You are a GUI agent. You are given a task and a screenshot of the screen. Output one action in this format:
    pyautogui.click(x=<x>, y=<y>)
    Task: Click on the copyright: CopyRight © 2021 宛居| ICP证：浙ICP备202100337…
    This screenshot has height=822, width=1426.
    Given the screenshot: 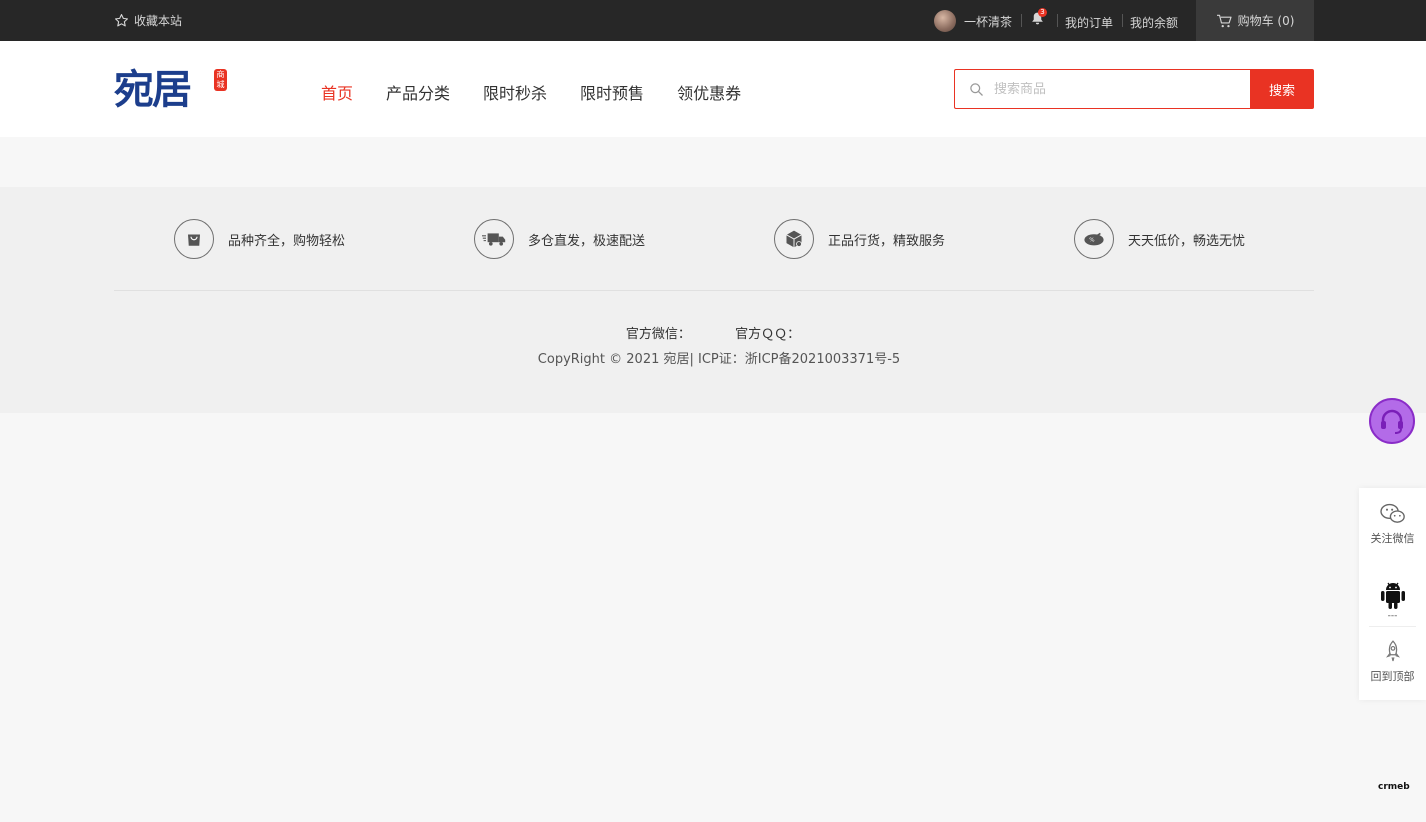 What is the action you would take?
    pyautogui.click(x=719, y=359)
    